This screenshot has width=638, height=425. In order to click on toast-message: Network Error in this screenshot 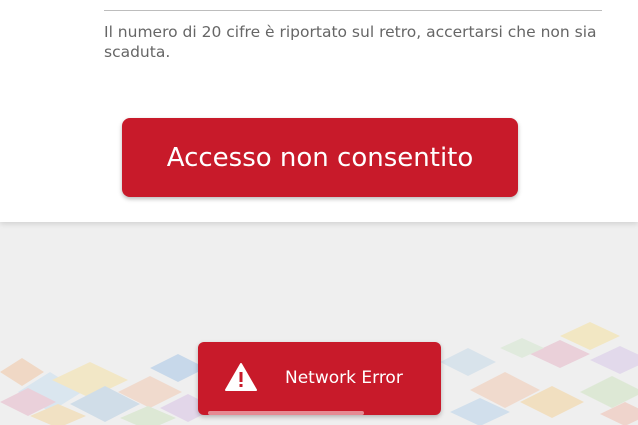, I will do `click(344, 378)`.